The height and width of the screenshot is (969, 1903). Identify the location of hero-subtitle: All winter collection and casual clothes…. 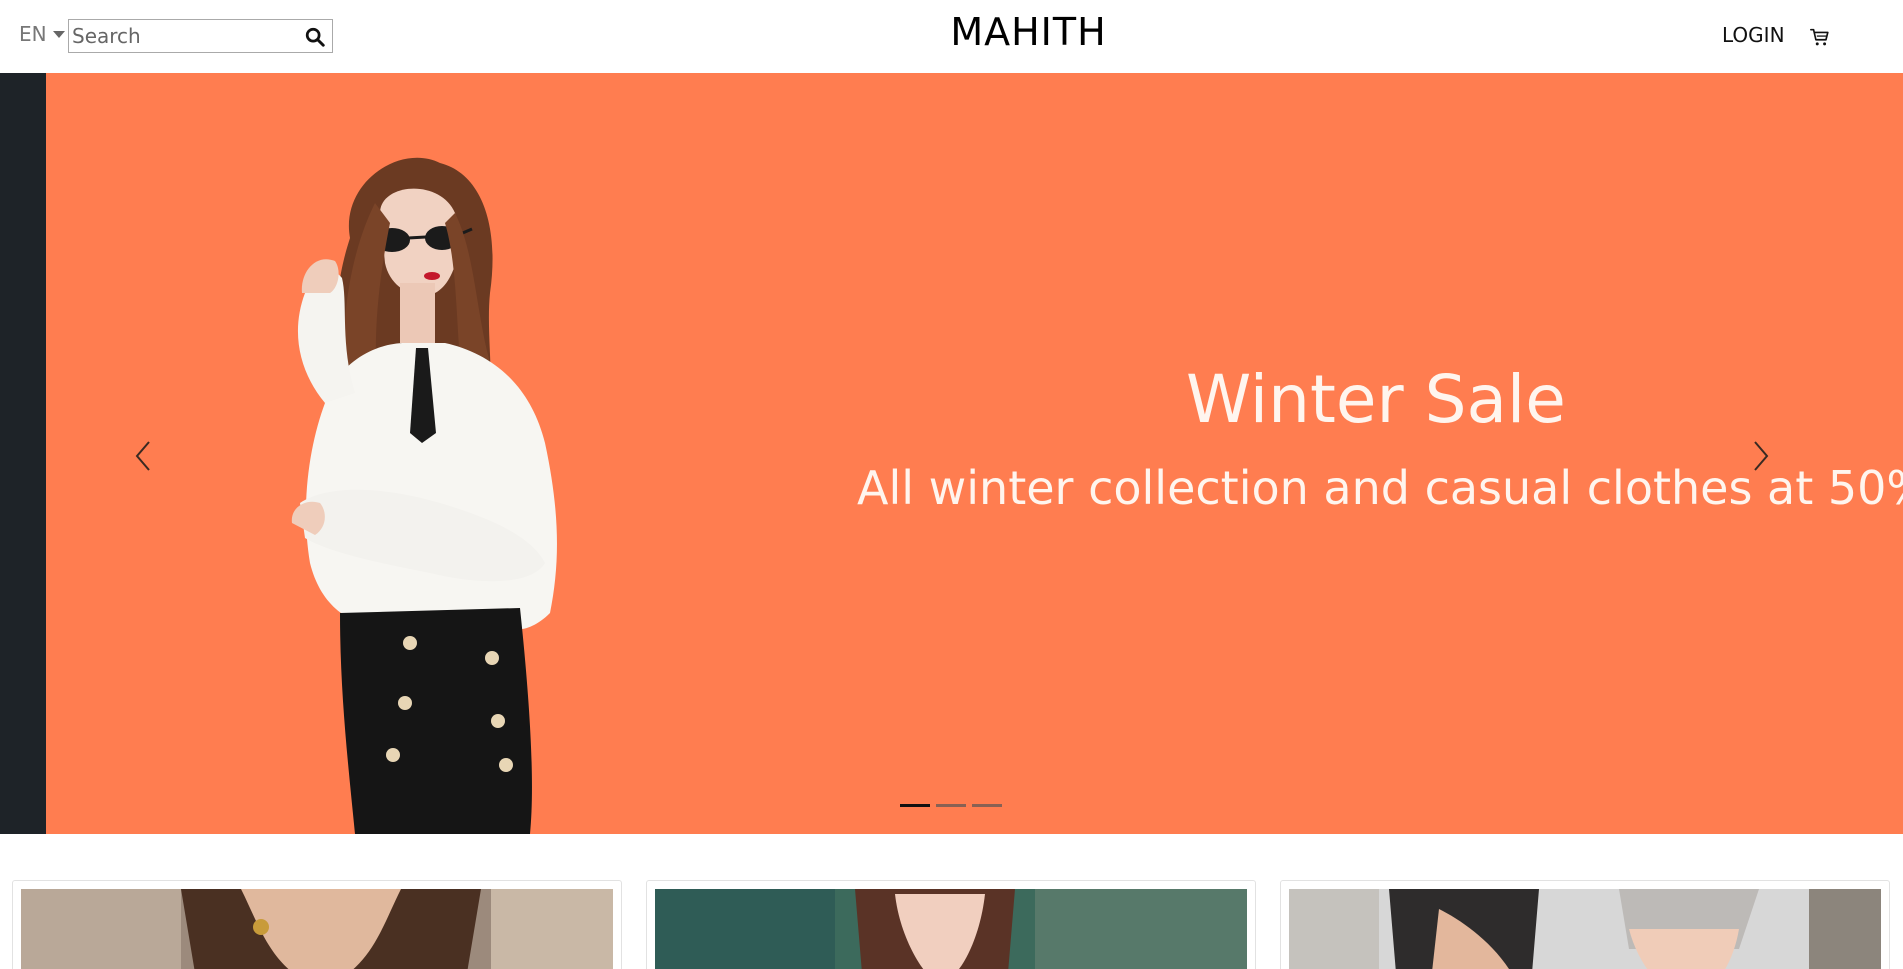
(1380, 488).